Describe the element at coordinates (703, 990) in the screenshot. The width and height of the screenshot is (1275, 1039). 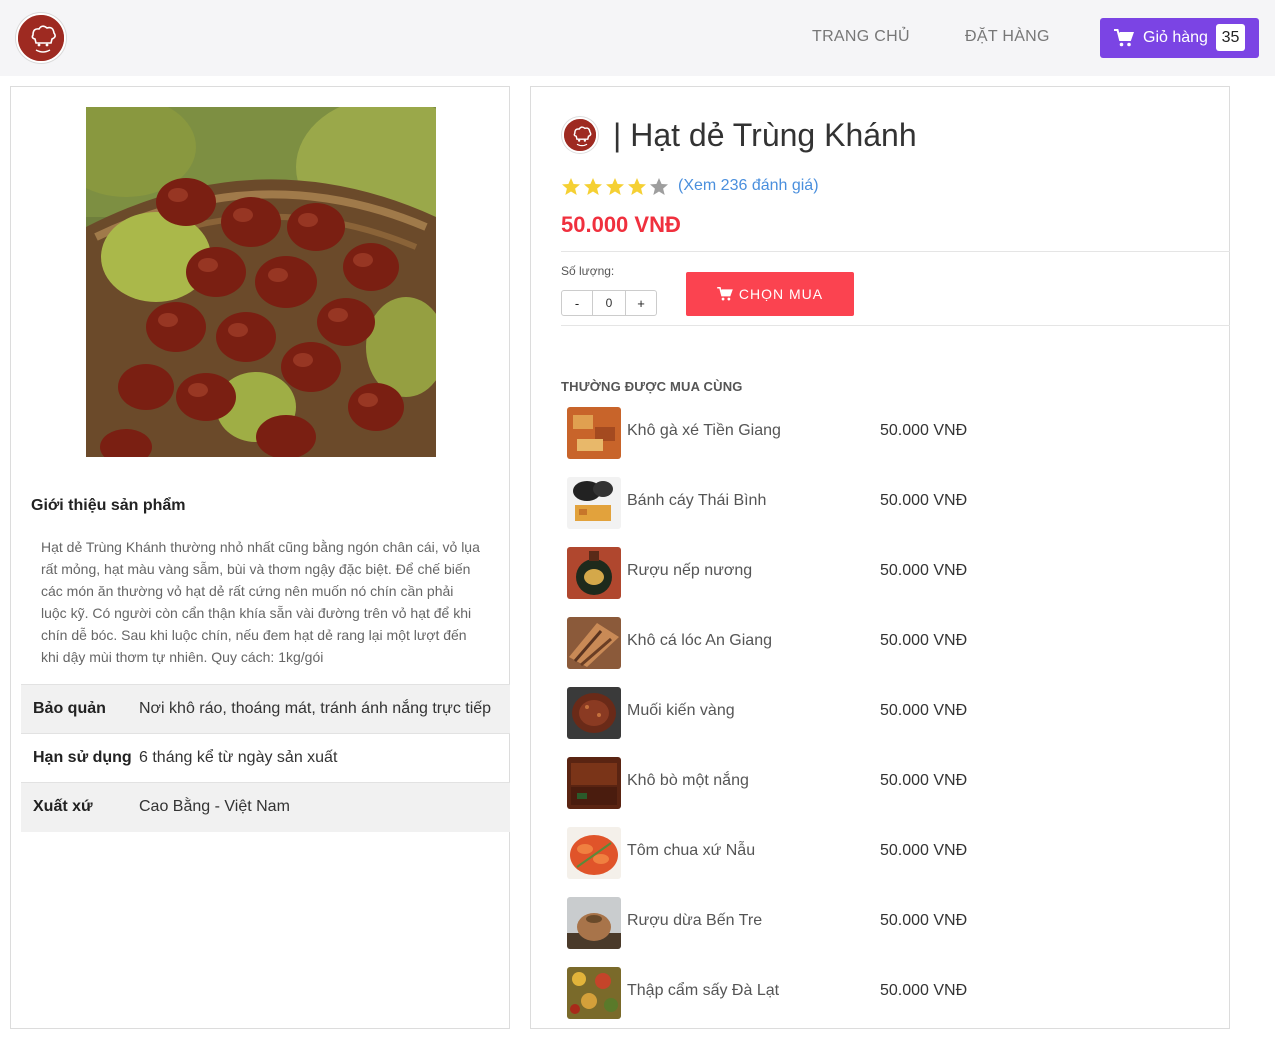
I see `related-item-name: Thập cẩm sấy Đà Lạt` at that location.